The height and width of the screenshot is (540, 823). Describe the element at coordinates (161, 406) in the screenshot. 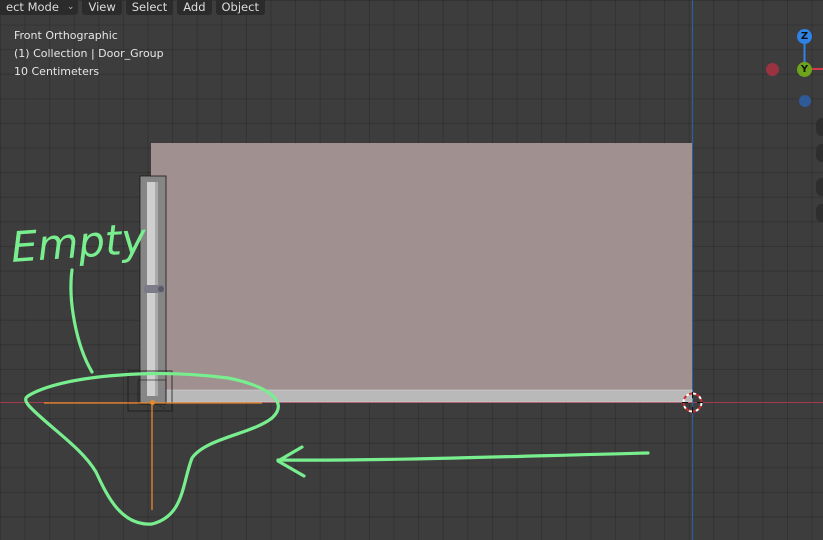

I see `base-dashed-edge` at that location.